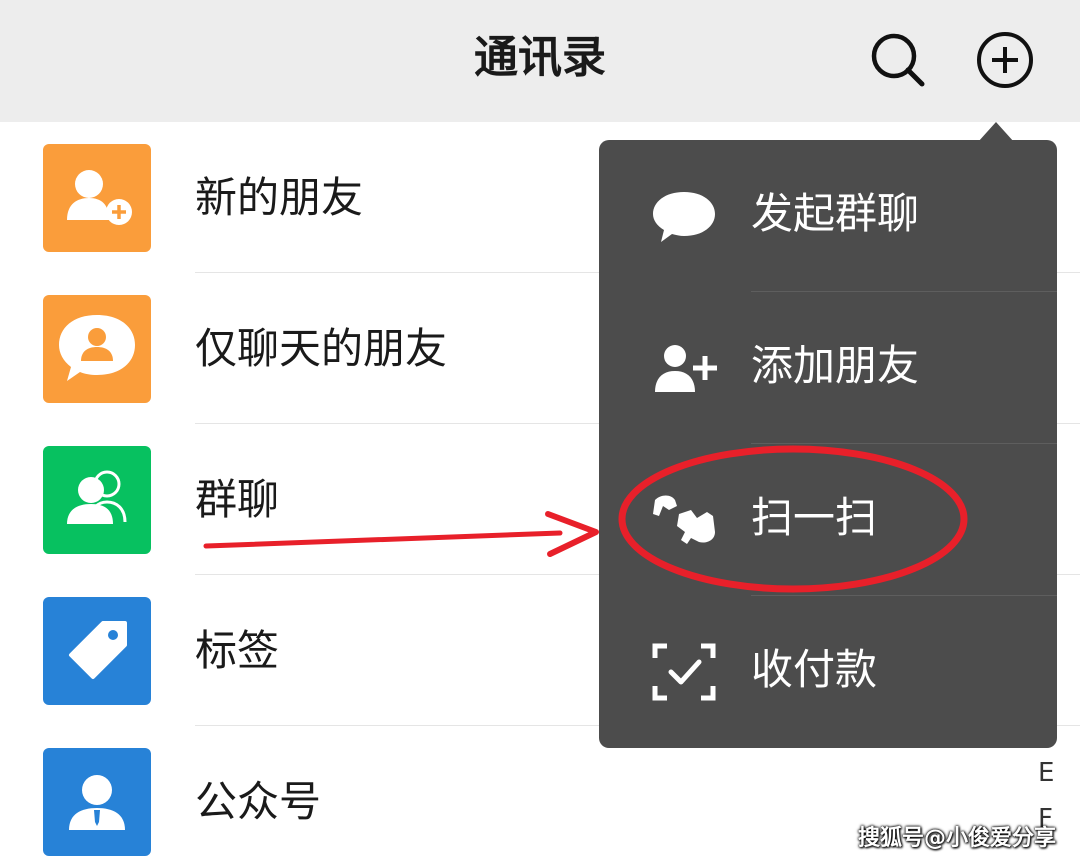 This screenshot has height=862, width=1080. Describe the element at coordinates (814, 669) in the screenshot. I see `menu-item-label: 收付款` at that location.